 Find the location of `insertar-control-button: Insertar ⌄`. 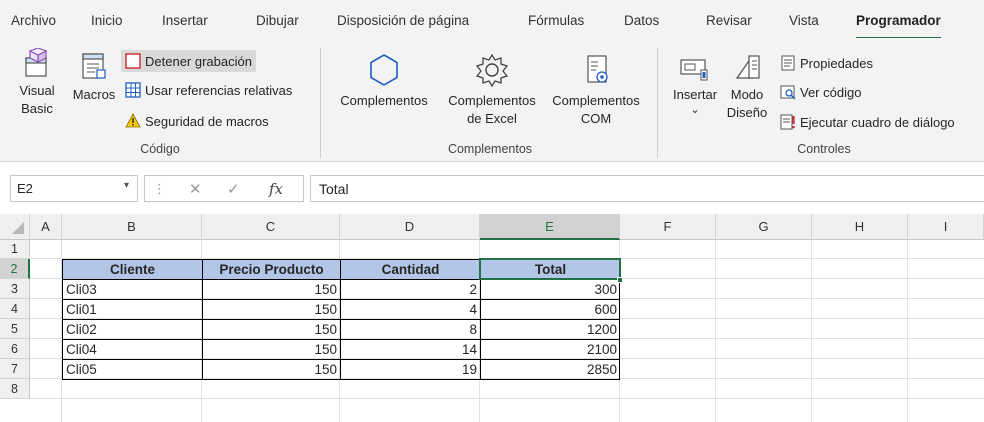

insertar-control-button: Insertar ⌄ is located at coordinates (695, 83).